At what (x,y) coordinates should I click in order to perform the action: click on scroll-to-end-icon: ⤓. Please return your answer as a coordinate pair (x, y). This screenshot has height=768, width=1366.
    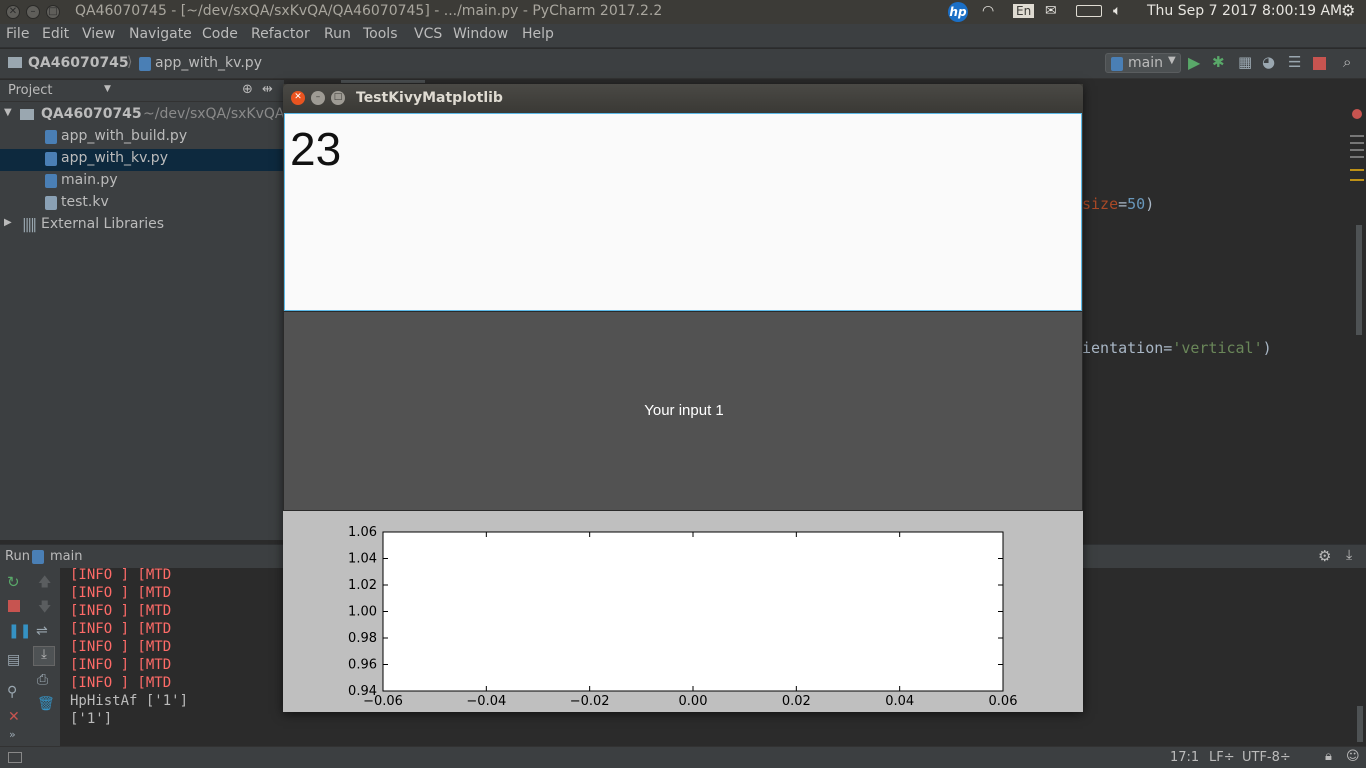
    Looking at the image, I should click on (44, 656).